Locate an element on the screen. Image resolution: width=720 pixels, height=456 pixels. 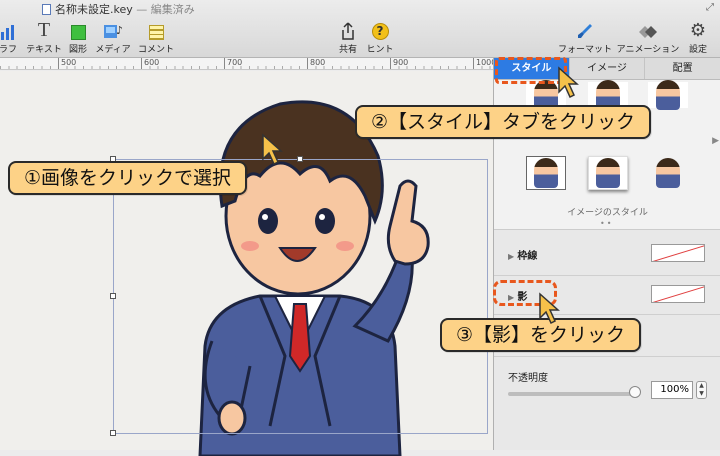
chart-button: ラフ is located at coordinates (11, 37).